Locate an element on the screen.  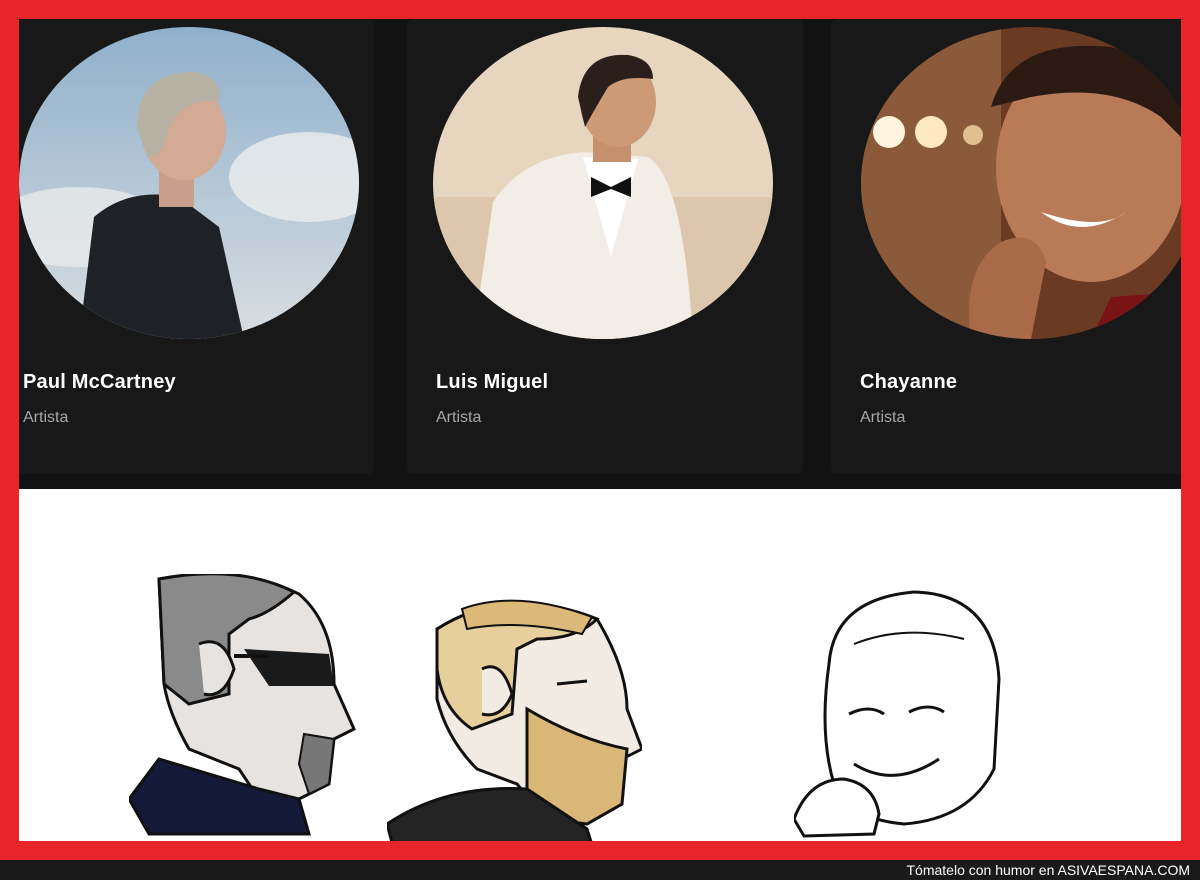
artist-name: Paul McCartney is located at coordinates (99, 382).